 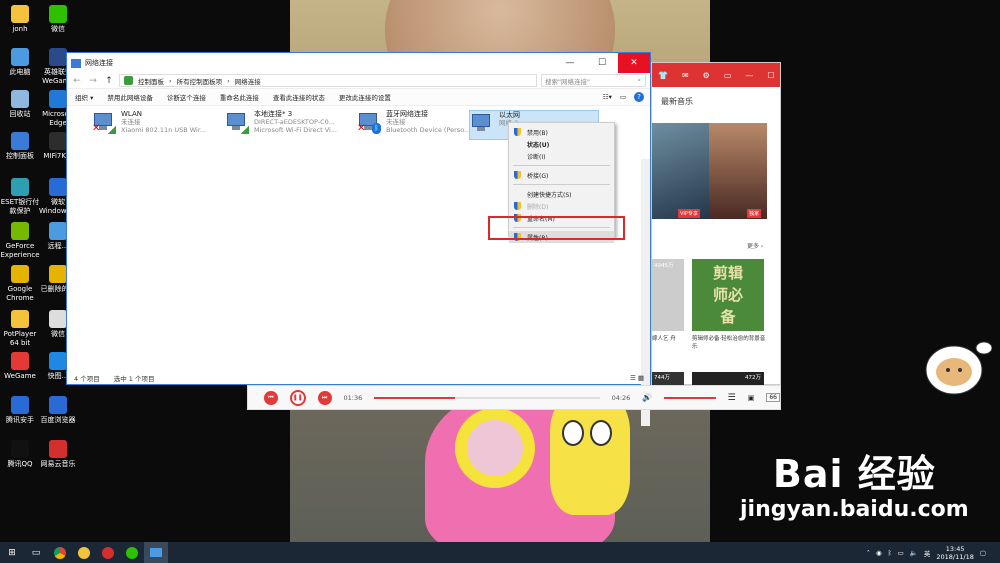 What do you see at coordinates (706, 75) in the screenshot?
I see `settings-icon: ⚙` at bounding box center [706, 75].